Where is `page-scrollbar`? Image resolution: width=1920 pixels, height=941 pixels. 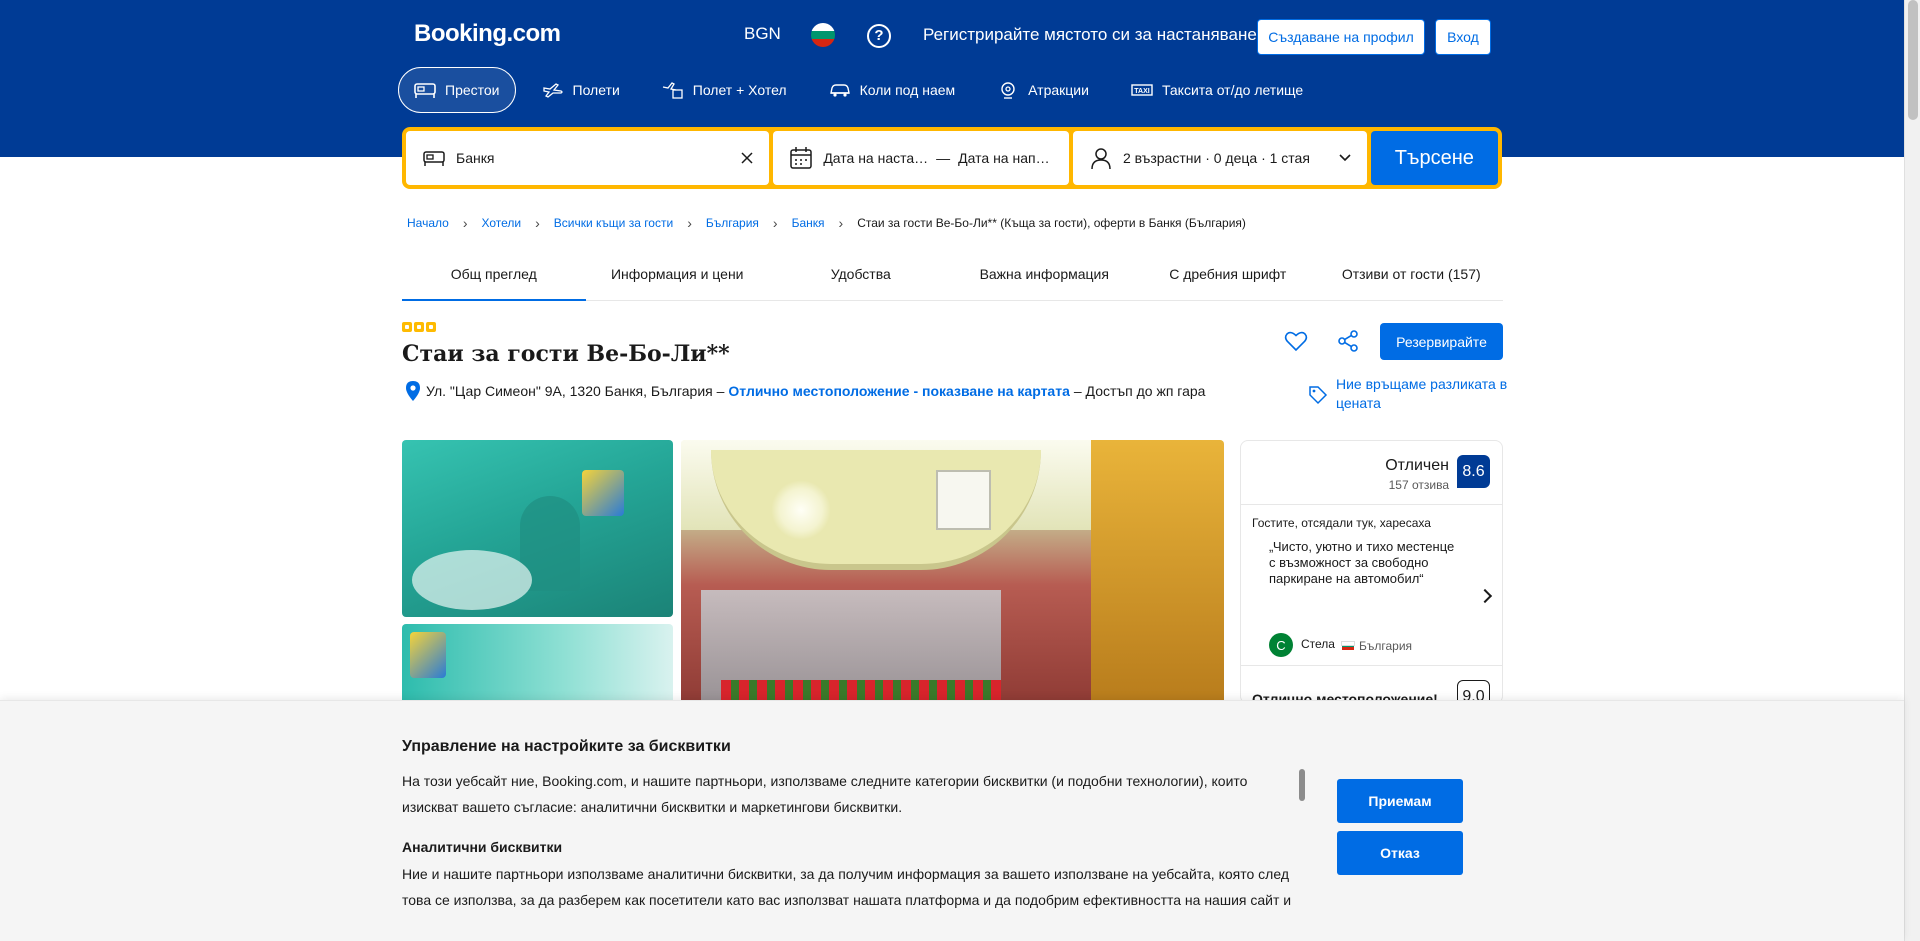
page-scrollbar is located at coordinates (1912, 470).